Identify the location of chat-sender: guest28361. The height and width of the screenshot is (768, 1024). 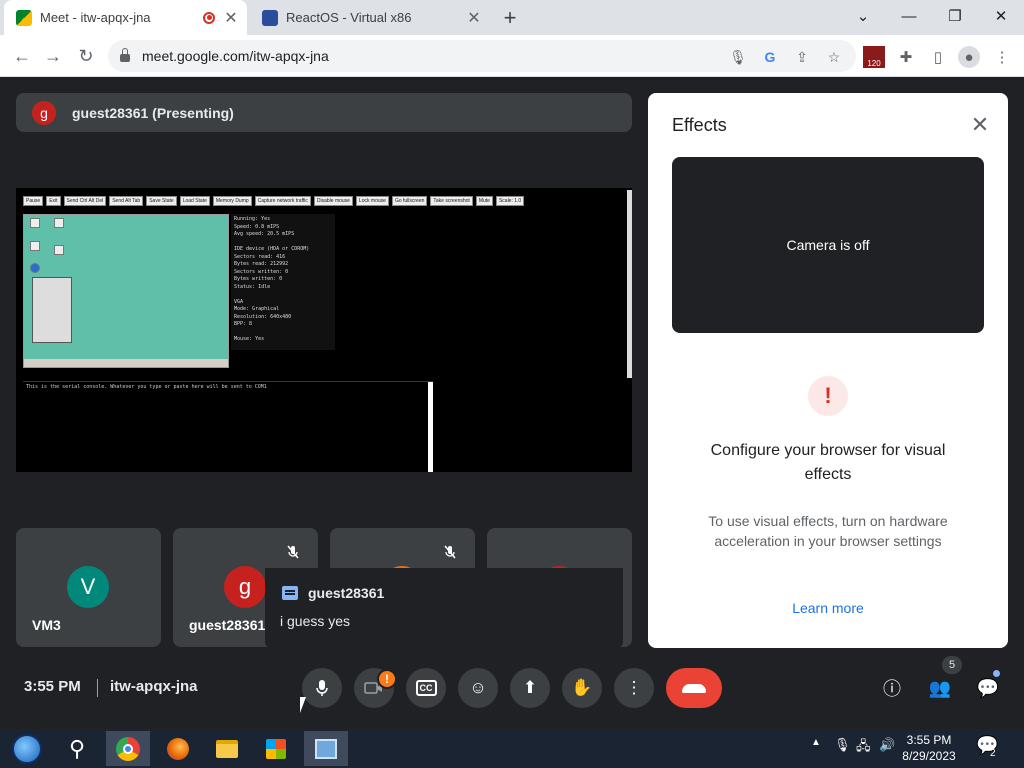
(346, 593).